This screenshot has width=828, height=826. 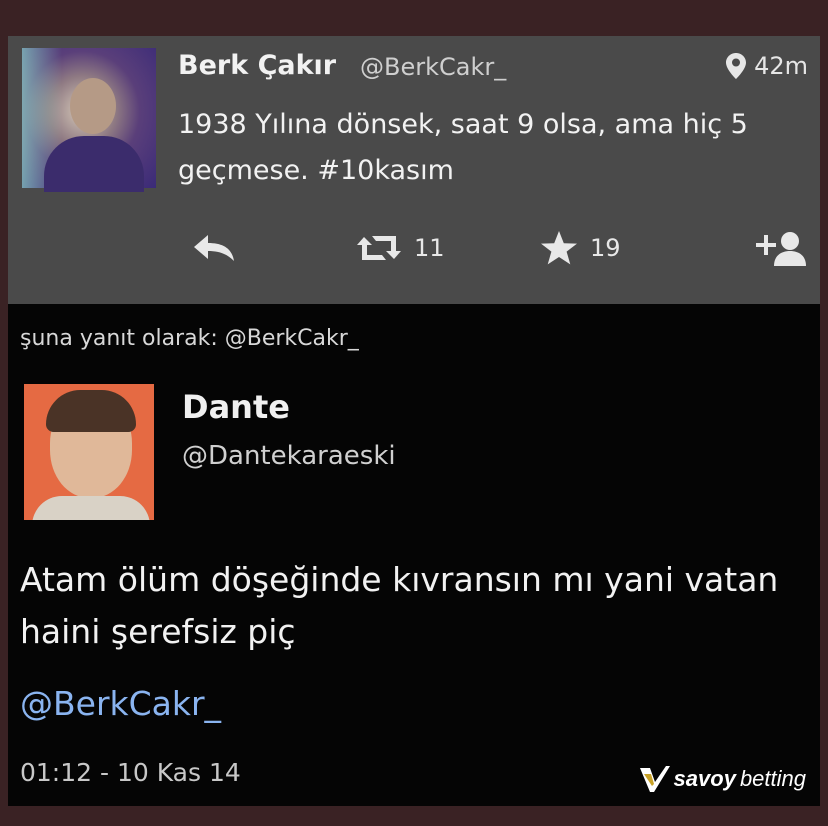 I want to click on favorite-button: 19, so click(x=580, y=248).